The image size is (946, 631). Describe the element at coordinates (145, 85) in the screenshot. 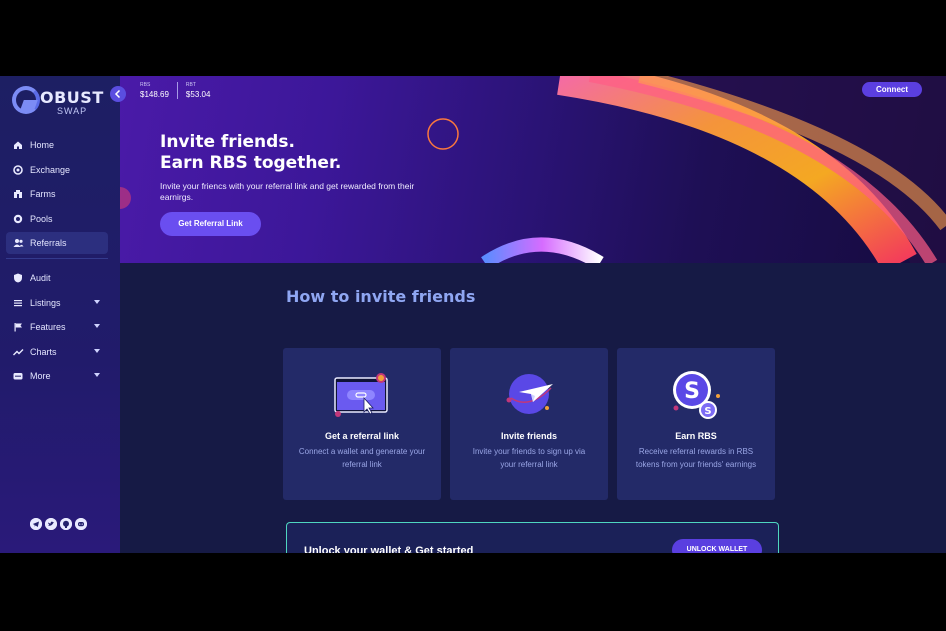

I see `price-symbol: RBS` at that location.